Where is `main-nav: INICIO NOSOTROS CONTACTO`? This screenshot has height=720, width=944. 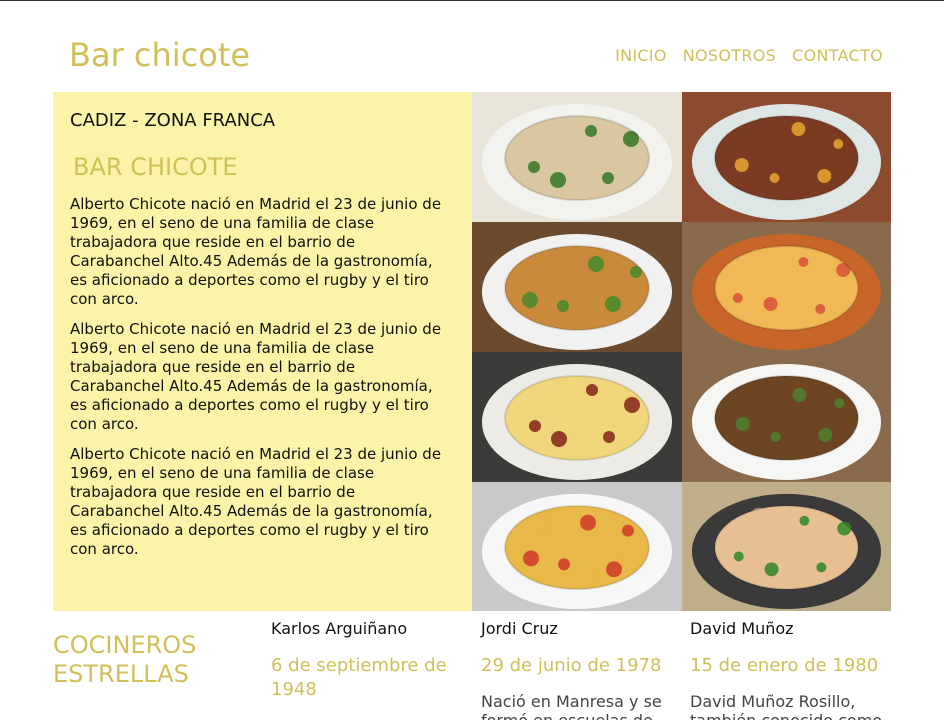 main-nav: INICIO NOSOTROS CONTACTO is located at coordinates (749, 55).